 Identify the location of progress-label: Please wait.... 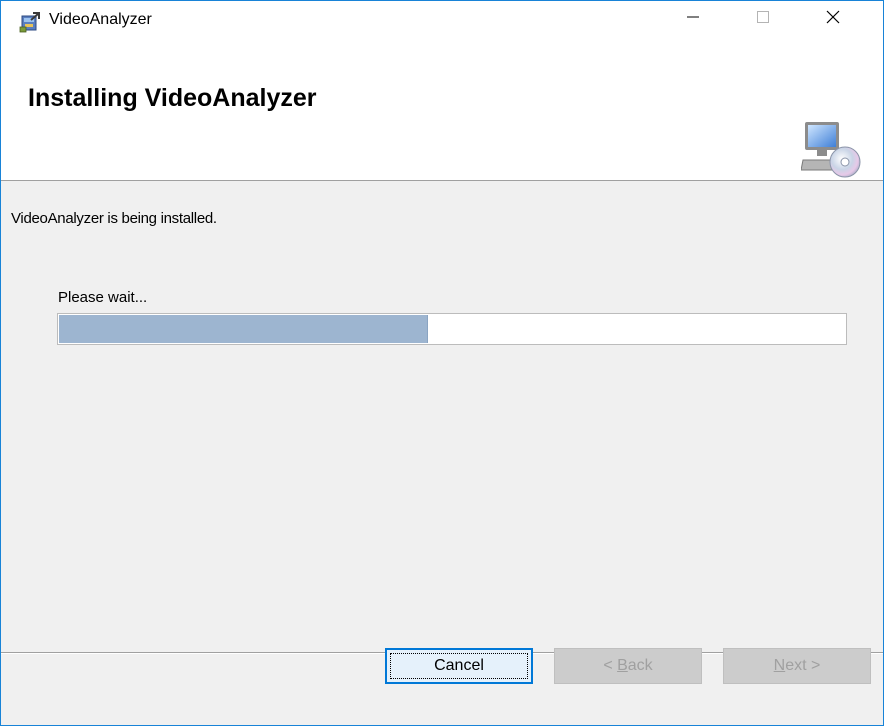
(103, 297).